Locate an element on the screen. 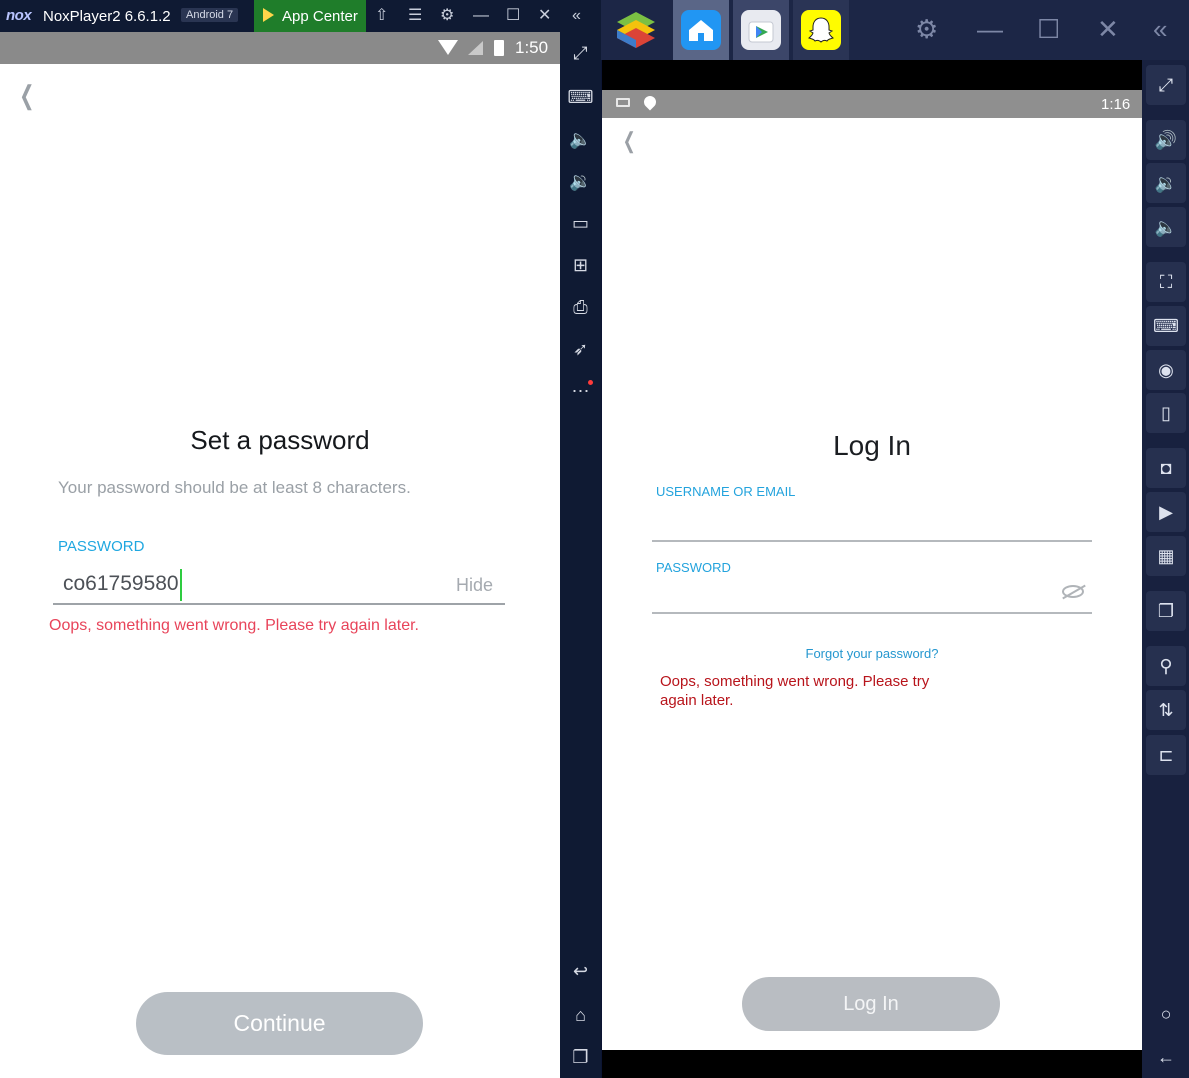 This screenshot has width=1189, height=1078. camera-icon: ◘ is located at coordinates (1166, 468).